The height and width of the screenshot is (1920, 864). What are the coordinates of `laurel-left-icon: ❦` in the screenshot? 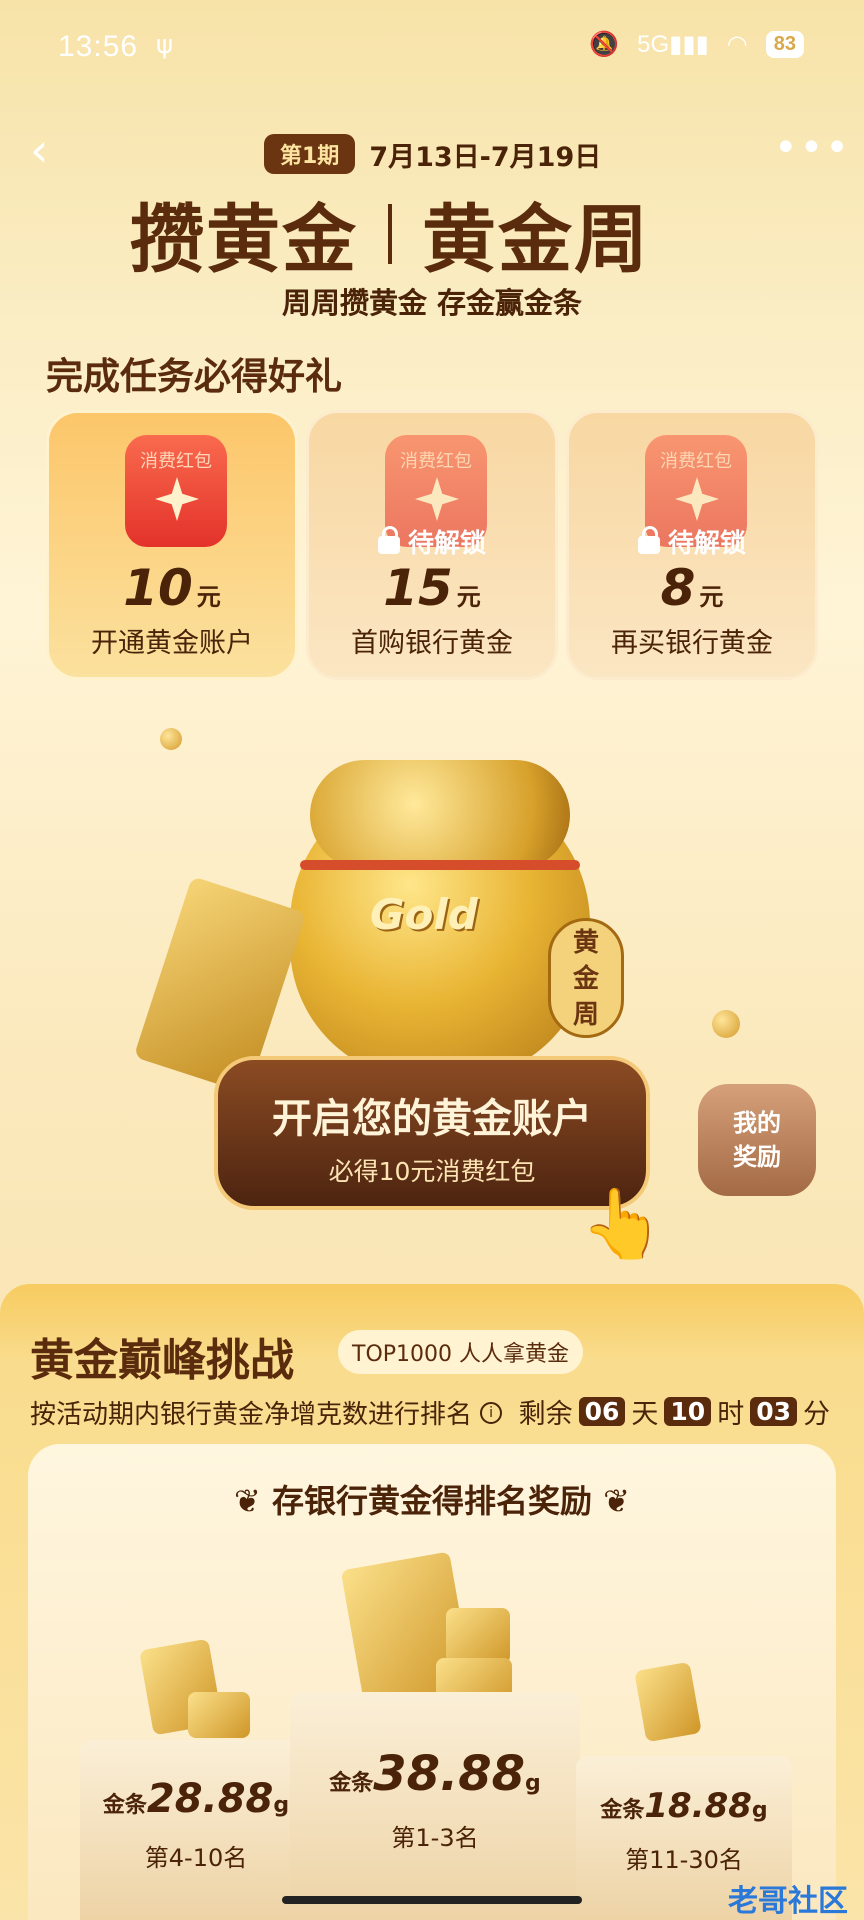 It's located at (247, 1501).